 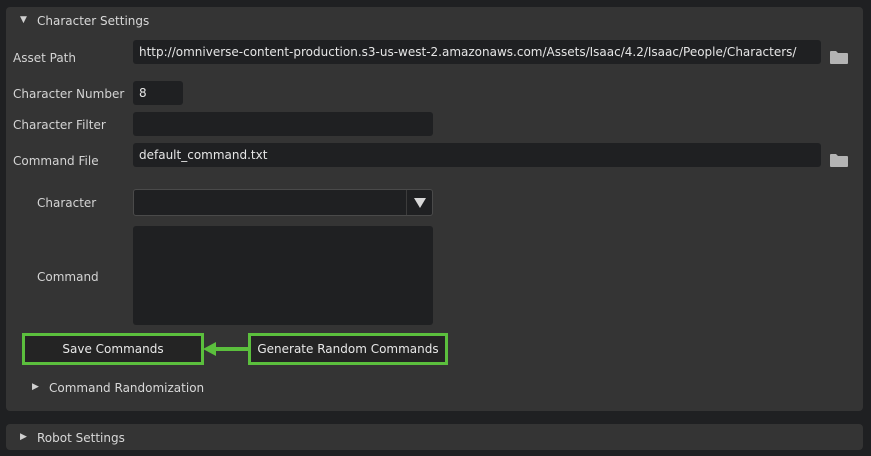 I want to click on character-filter-input, so click(x=283, y=124).